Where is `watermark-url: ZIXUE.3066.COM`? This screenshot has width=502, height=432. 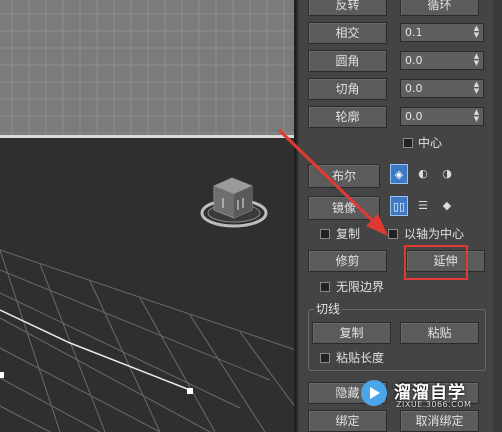 watermark-url: ZIXUE.3066.COM is located at coordinates (434, 404).